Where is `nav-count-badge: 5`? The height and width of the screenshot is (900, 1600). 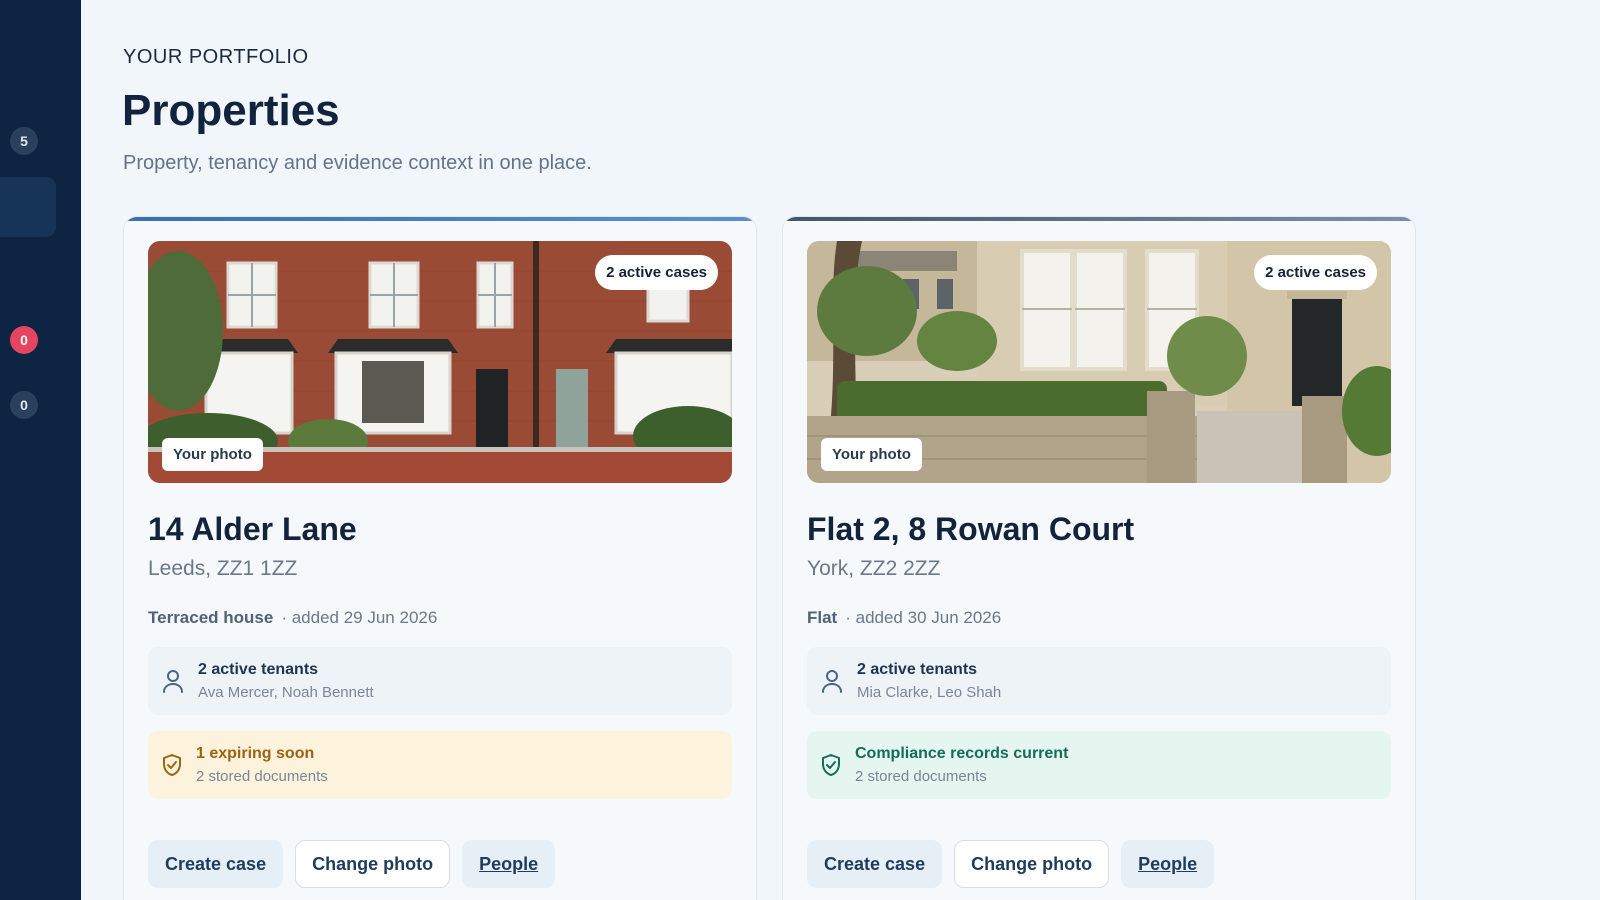
nav-count-badge: 5 is located at coordinates (24, 141).